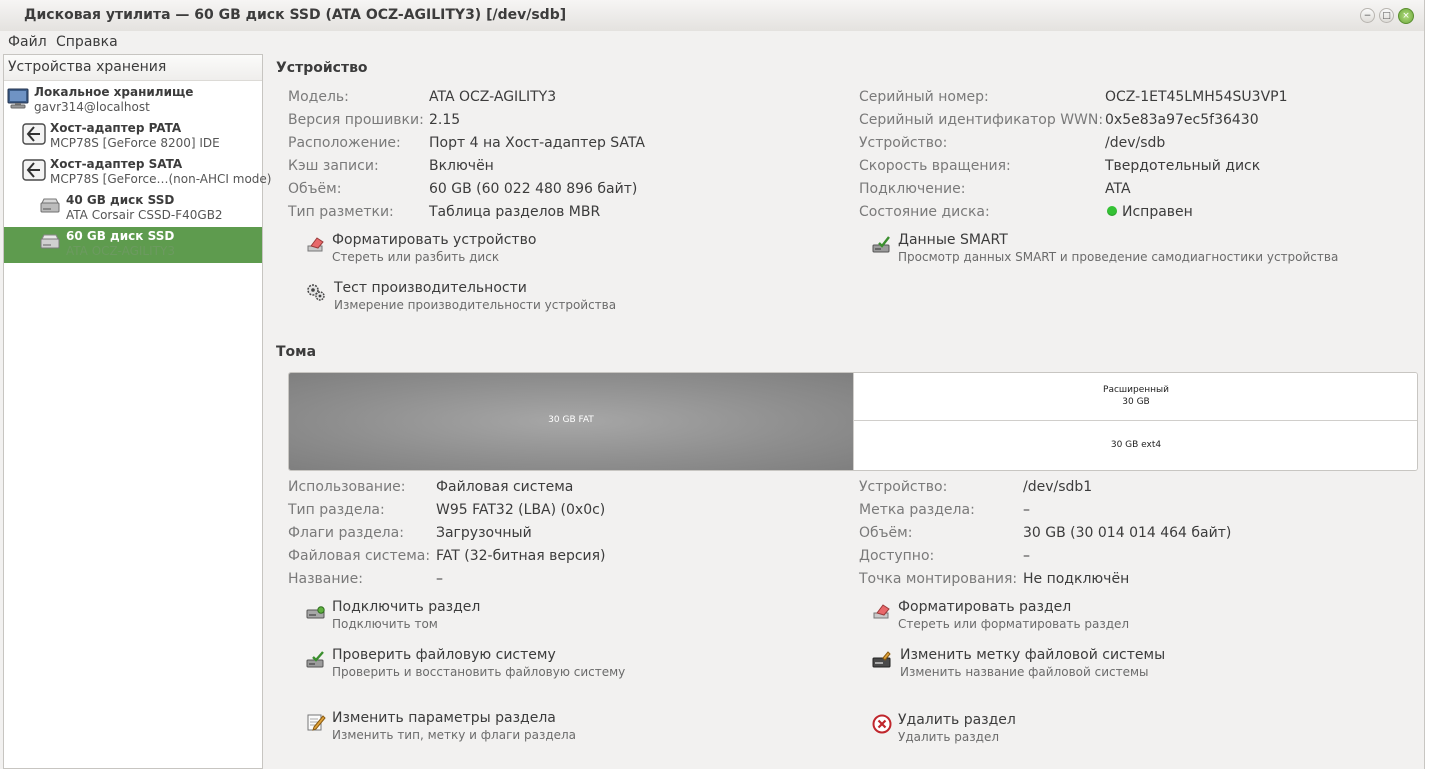  I want to click on sidebar-item-subtitle: MCP78S [GeForce 8200] IDE, so click(135, 143).